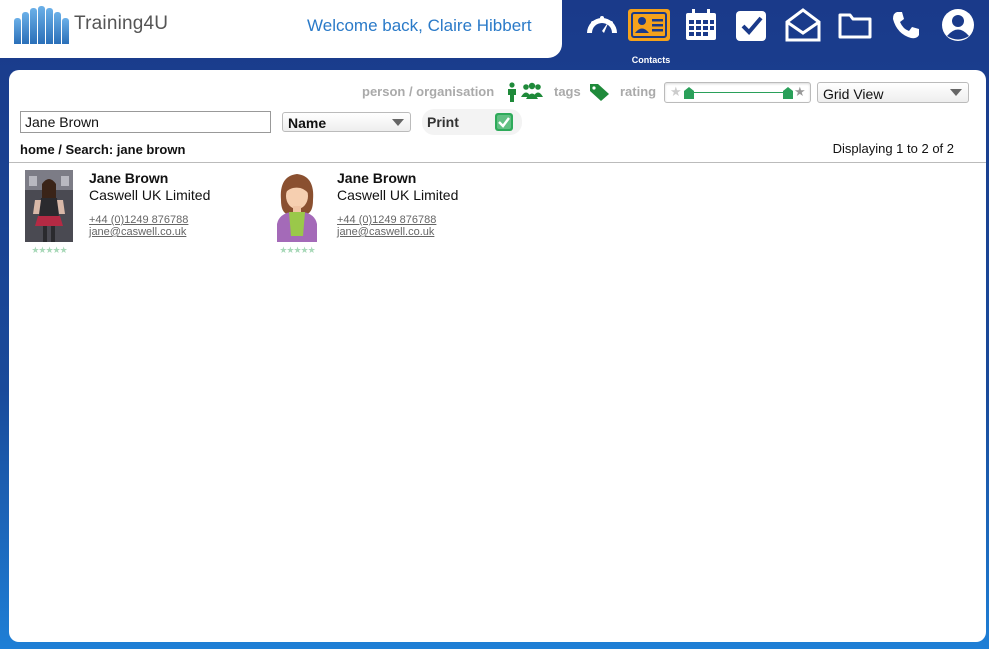 The width and height of the screenshot is (989, 649). What do you see at coordinates (800, 91) in the screenshot?
I see `star-max-icon: ★` at bounding box center [800, 91].